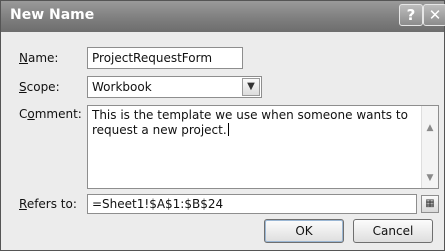 Image resolution: width=445 pixels, height=251 pixels. I want to click on name-label: Name:, so click(38, 58).